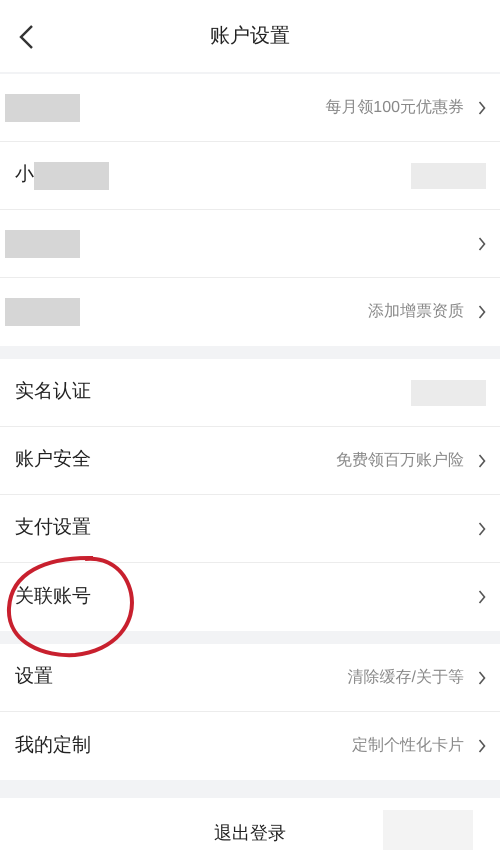 The image size is (500, 857). I want to click on row-label: 账户安全, so click(53, 460).